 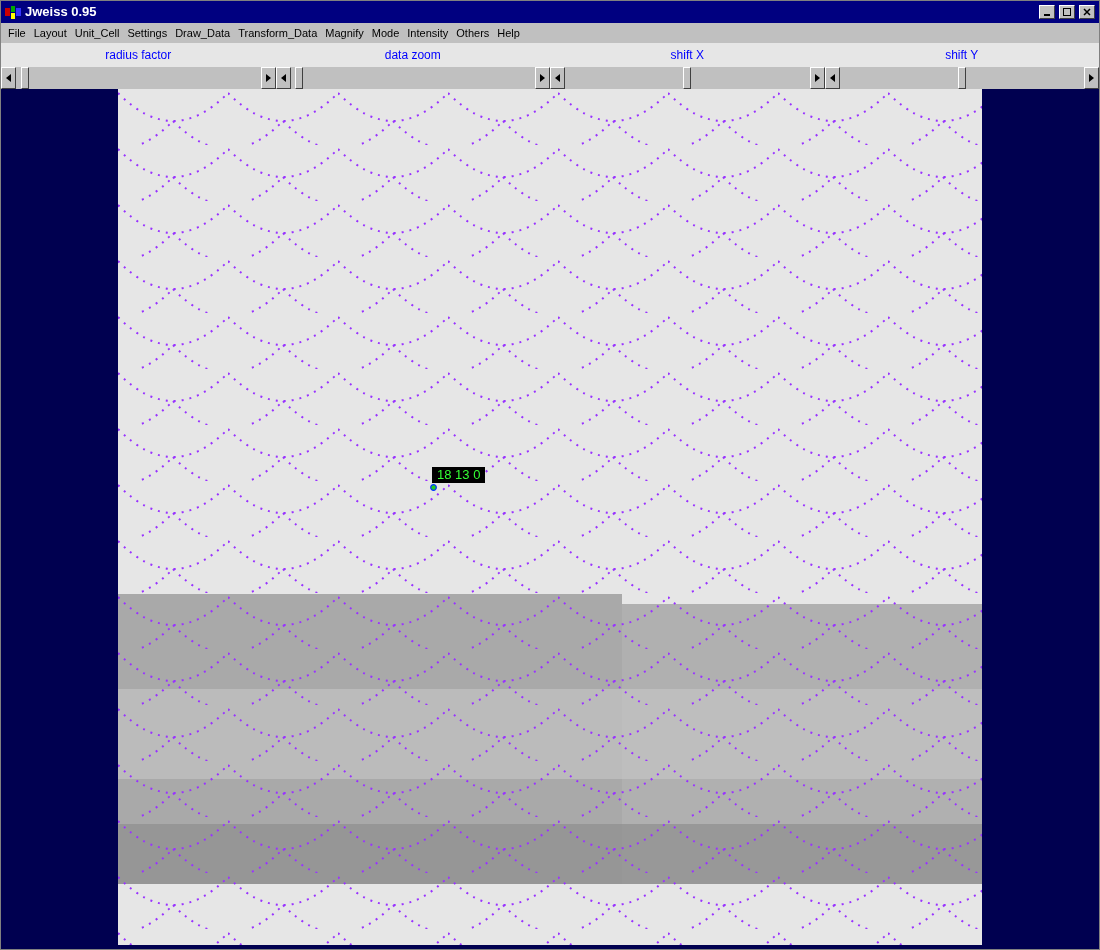 I want to click on close-icon, so click(x=1087, y=12).